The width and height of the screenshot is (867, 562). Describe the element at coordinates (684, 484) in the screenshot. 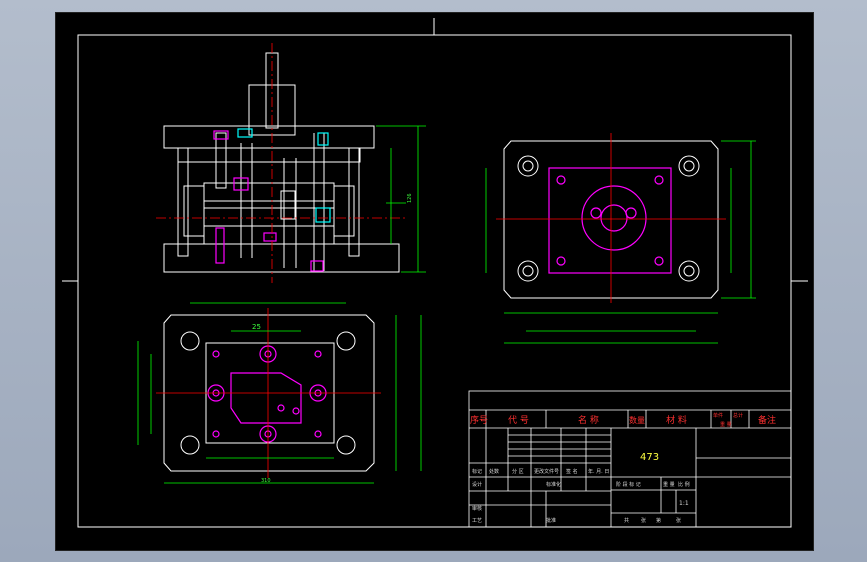

I see `tb-scale-label: 比 例` at that location.